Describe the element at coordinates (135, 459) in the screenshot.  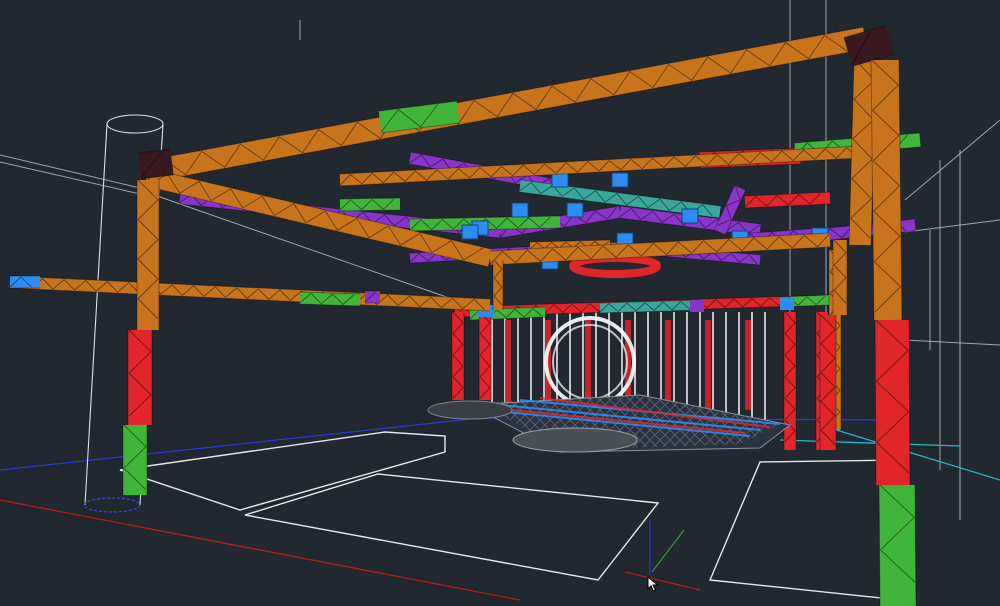
I see `left-column-green` at that location.